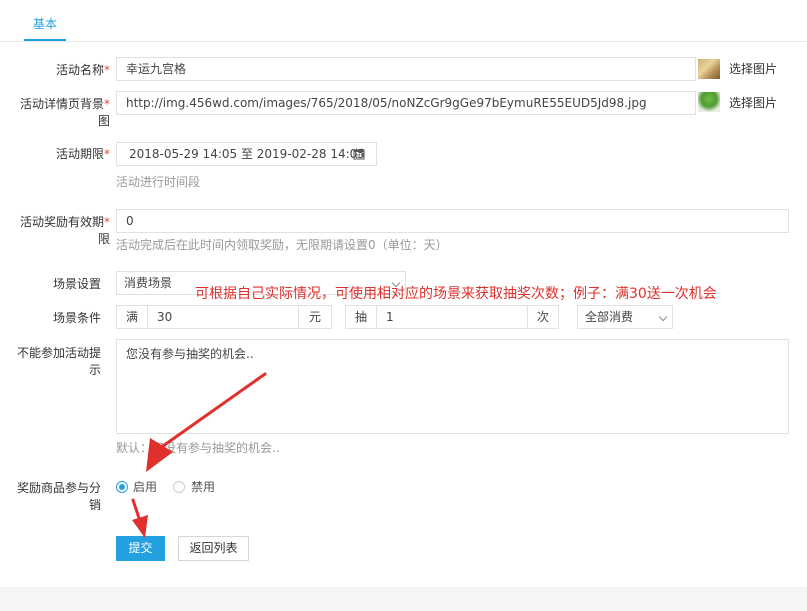 This screenshot has height=611, width=807. Describe the element at coordinates (179, 487) in the screenshot. I see `distribution-disable-radio` at that location.